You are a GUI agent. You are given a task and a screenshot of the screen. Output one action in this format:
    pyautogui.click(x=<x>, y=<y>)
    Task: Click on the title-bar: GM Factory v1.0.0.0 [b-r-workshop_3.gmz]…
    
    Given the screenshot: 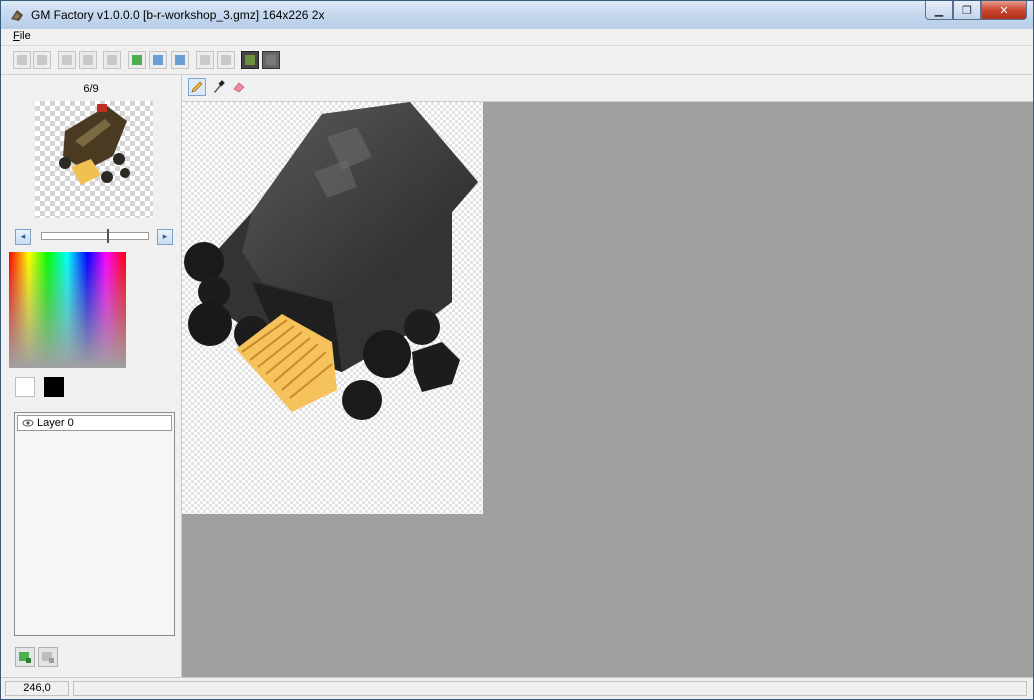 What is the action you would take?
    pyautogui.click(x=517, y=15)
    